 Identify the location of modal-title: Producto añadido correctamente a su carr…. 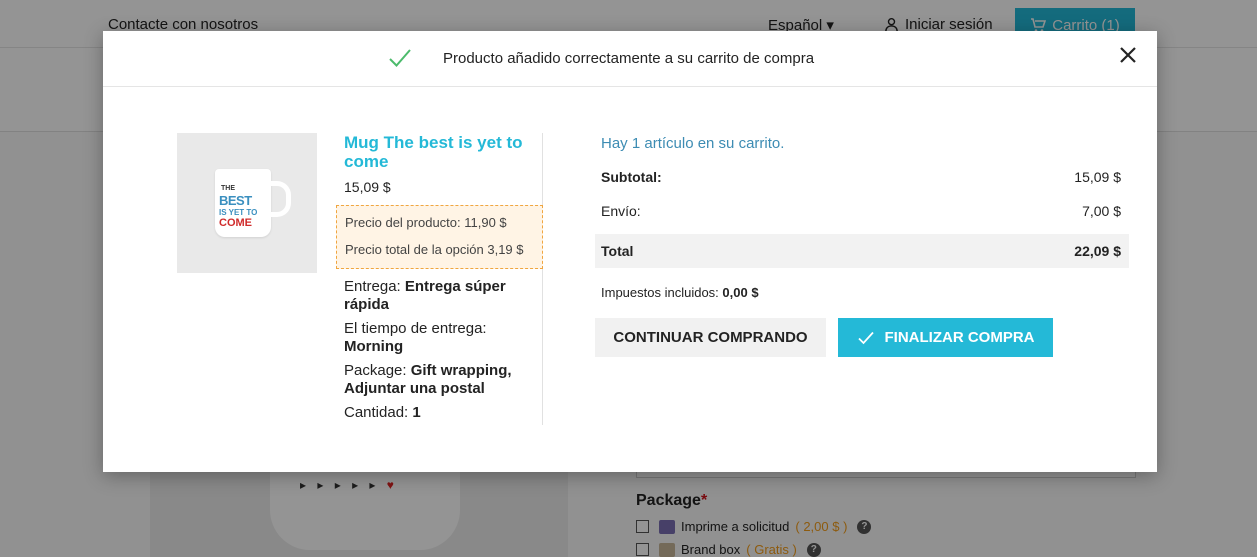
(629, 58).